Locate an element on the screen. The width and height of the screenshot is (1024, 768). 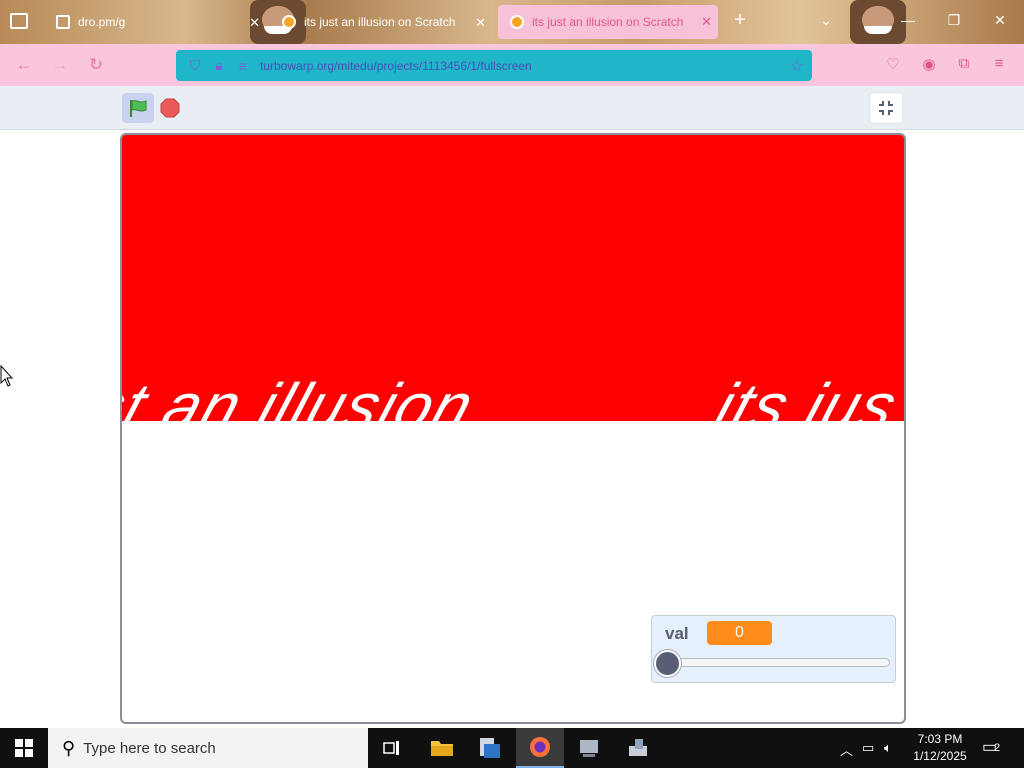
document-app-icon is located at coordinates (490, 748).